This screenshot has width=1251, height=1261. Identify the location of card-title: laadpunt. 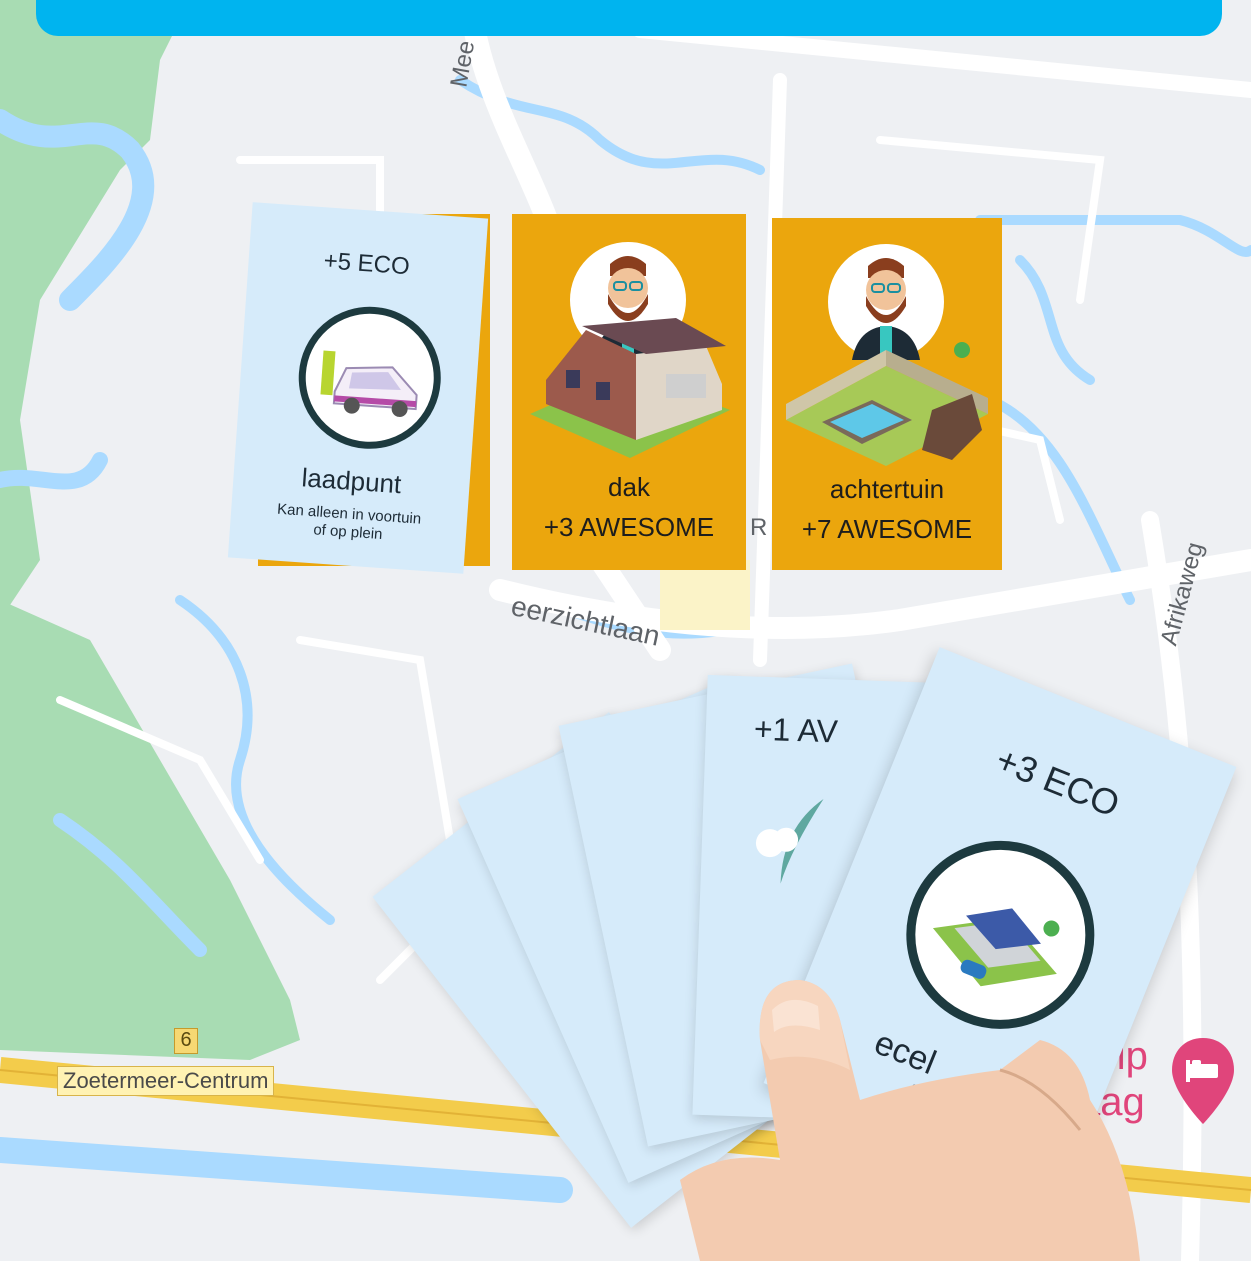
(351, 481).